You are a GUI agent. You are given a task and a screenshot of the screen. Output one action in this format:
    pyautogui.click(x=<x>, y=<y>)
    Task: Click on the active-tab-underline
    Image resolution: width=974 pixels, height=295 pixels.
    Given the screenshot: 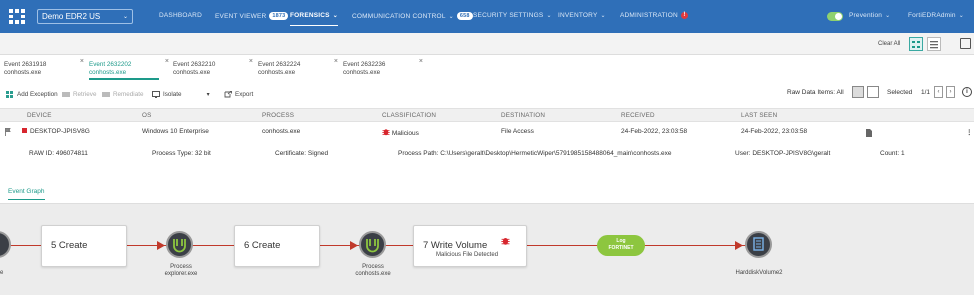 What is the action you would take?
    pyautogui.click(x=124, y=79)
    